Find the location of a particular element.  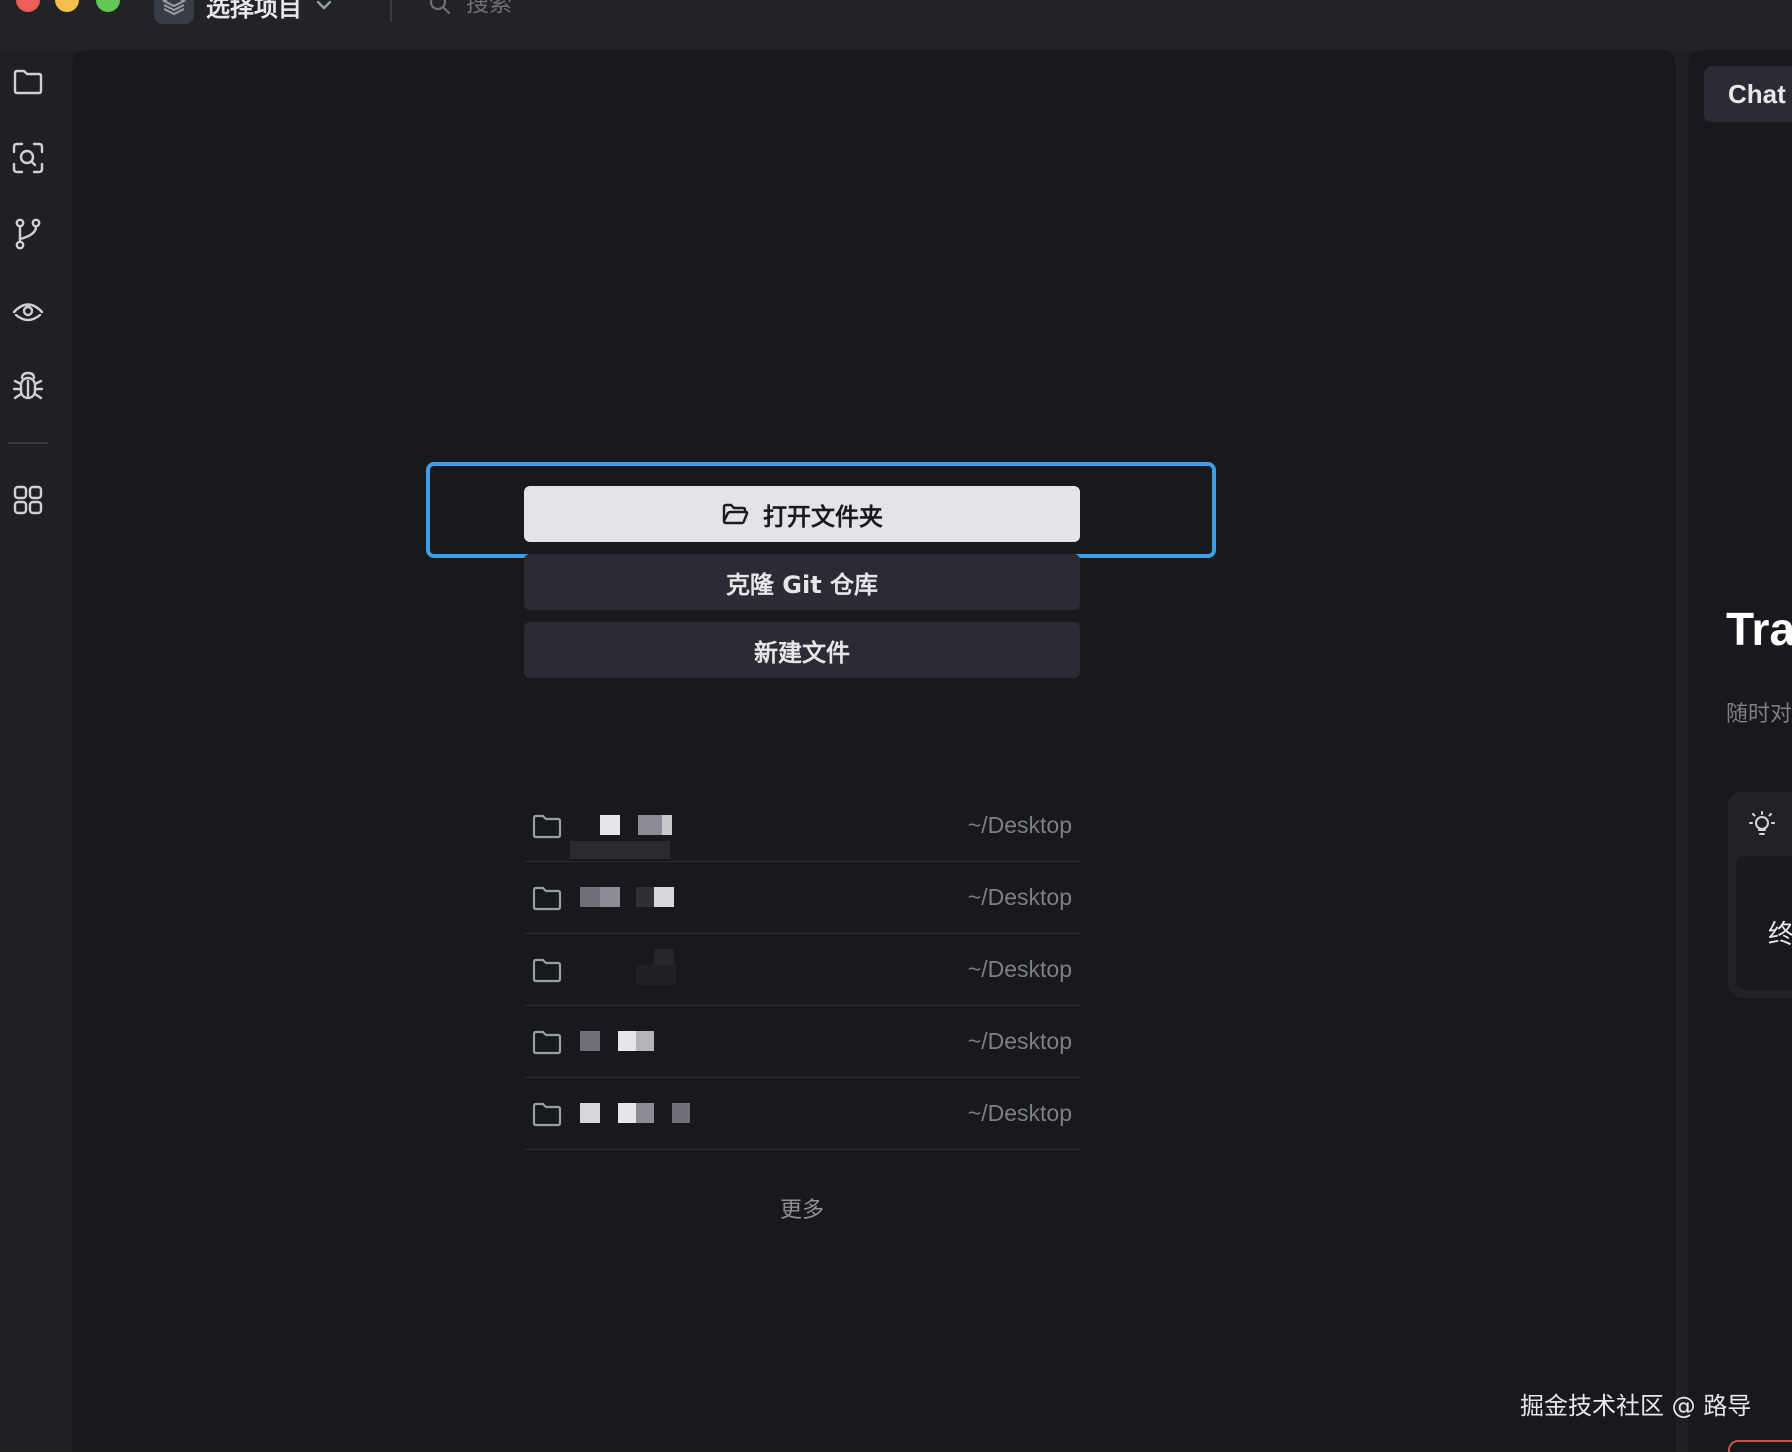

clone-git-button: 克隆 Git 仓库 is located at coordinates (802, 582).